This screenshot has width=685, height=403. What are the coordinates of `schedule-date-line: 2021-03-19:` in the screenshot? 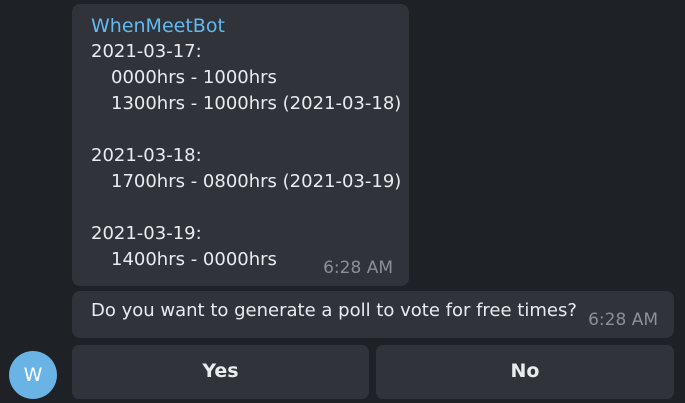 It's located at (146, 233).